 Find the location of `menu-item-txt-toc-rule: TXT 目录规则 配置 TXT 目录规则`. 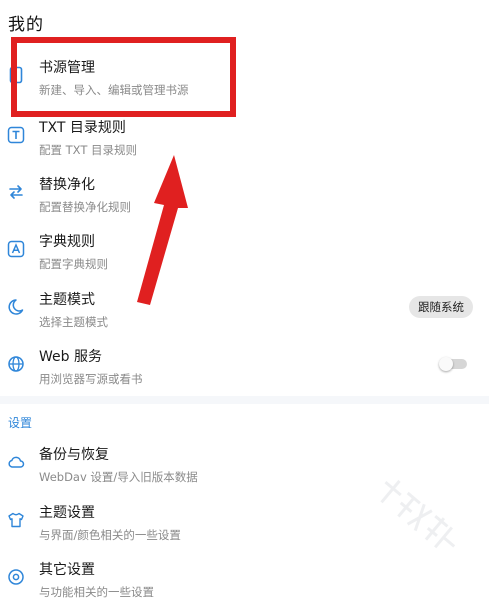

menu-item-txt-toc-rule: TXT 目录规则 配置 TXT 目录规则 is located at coordinates (244, 144).